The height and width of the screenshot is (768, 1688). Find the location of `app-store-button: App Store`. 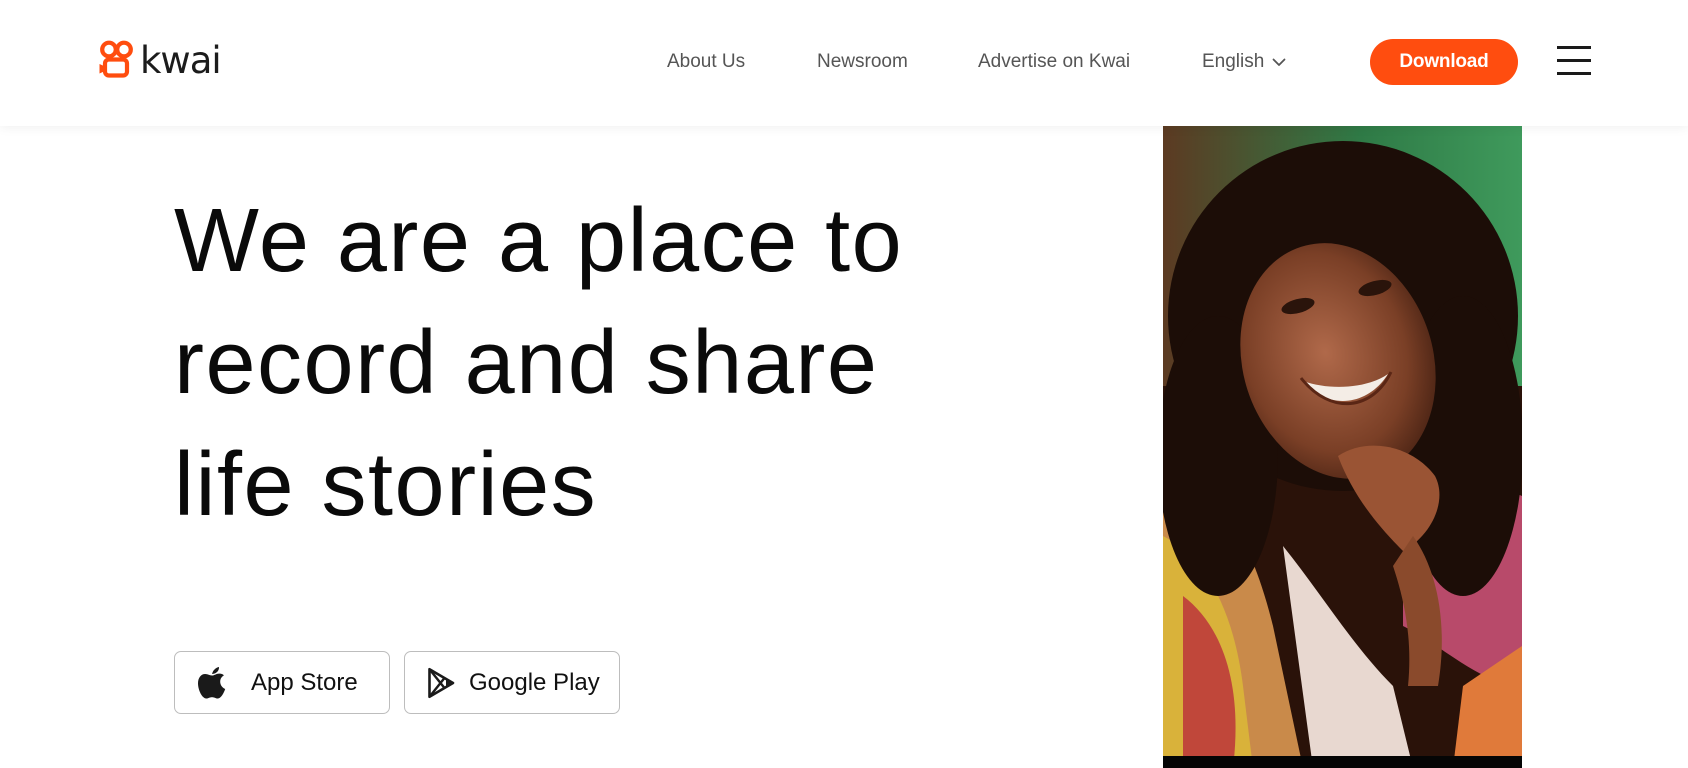

app-store-button: App Store is located at coordinates (282, 682).